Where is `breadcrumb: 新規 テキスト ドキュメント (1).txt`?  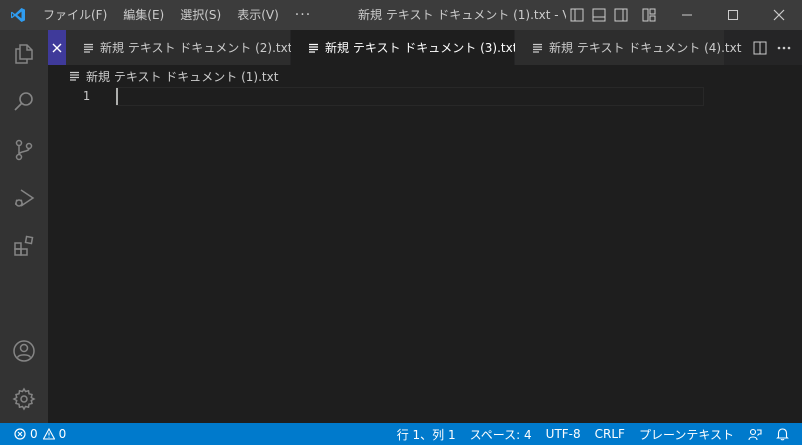
breadcrumb: 新規 テキスト ドキュメント (1).txt is located at coordinates (425, 76).